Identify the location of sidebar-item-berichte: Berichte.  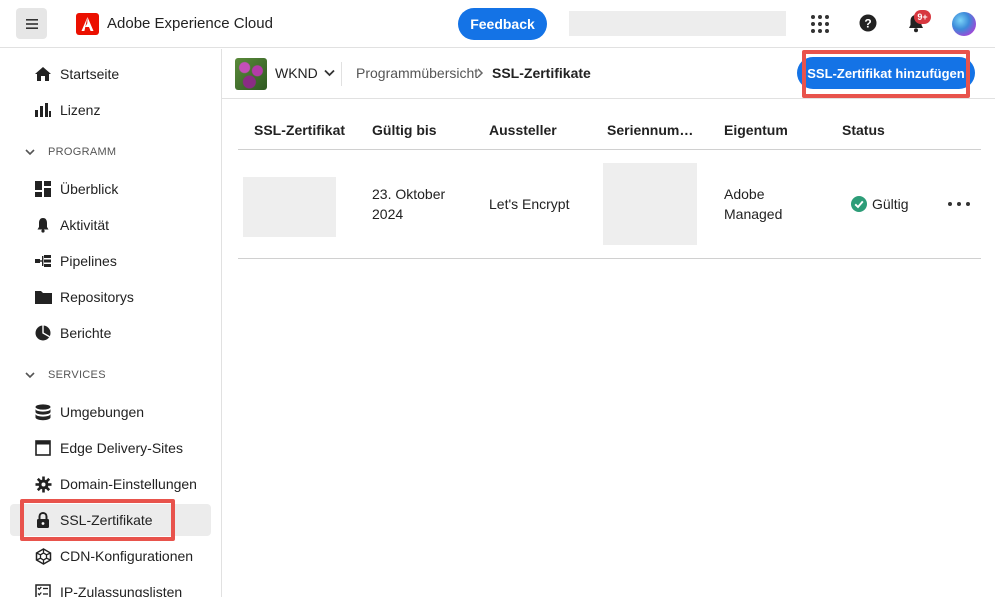
(110, 333).